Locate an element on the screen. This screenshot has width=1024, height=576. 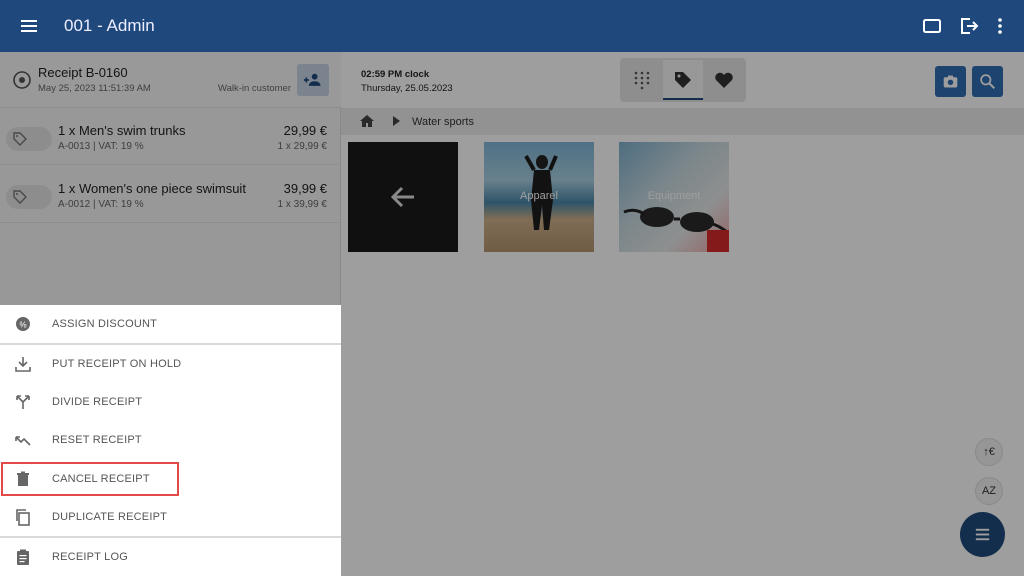
copy-icon is located at coordinates (23, 517).